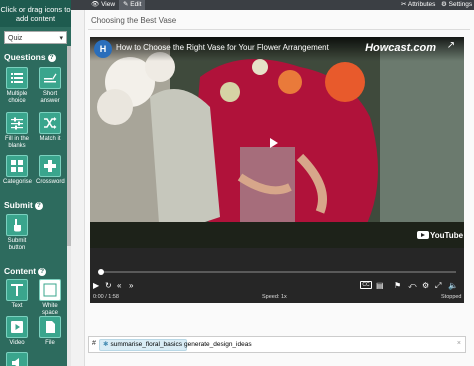 The height and width of the screenshot is (366, 474). I want to click on section-content: Content?, so click(25, 271).